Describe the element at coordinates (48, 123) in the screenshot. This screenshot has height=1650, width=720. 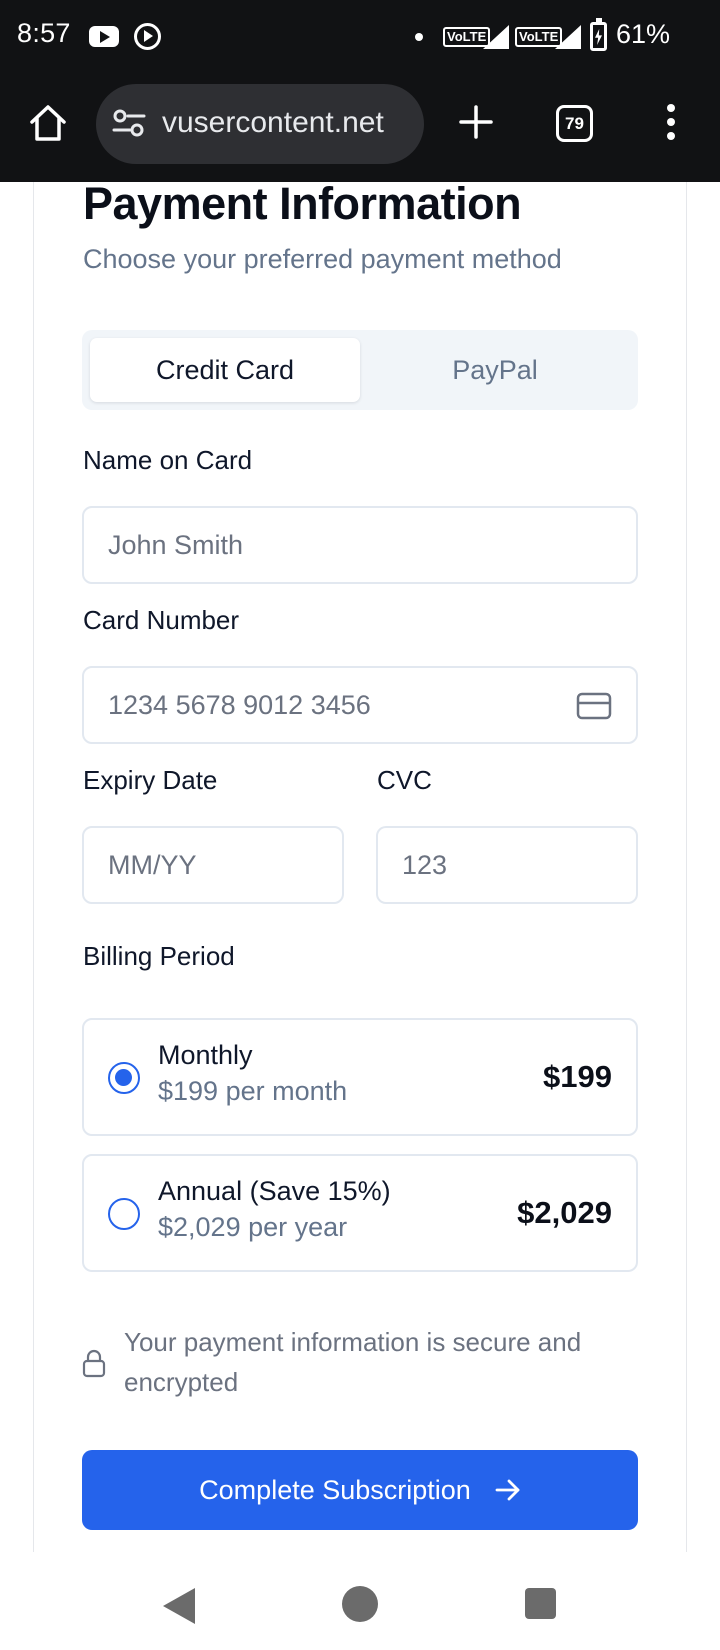
I see `home-icon` at that location.